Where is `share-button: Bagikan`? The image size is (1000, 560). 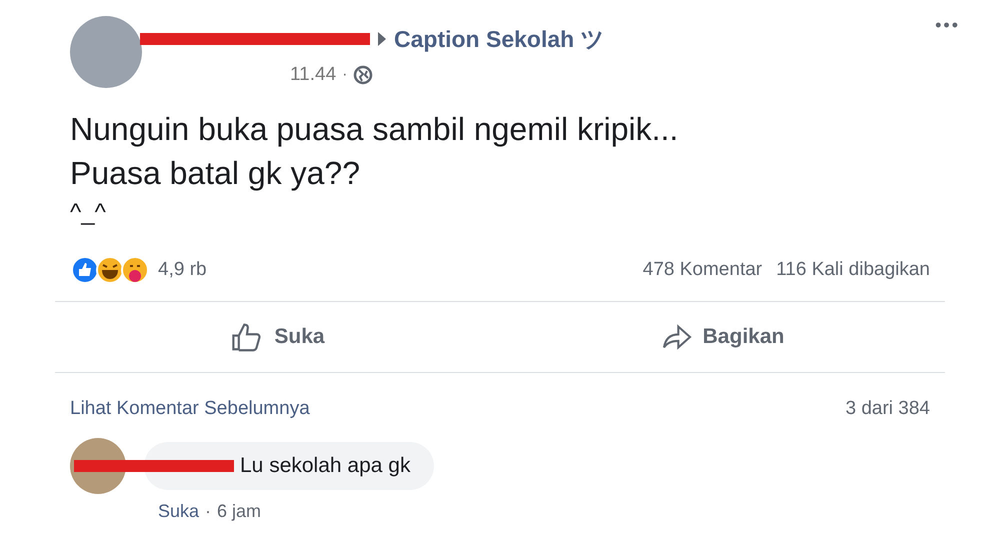
share-button: Bagikan is located at coordinates (722, 337).